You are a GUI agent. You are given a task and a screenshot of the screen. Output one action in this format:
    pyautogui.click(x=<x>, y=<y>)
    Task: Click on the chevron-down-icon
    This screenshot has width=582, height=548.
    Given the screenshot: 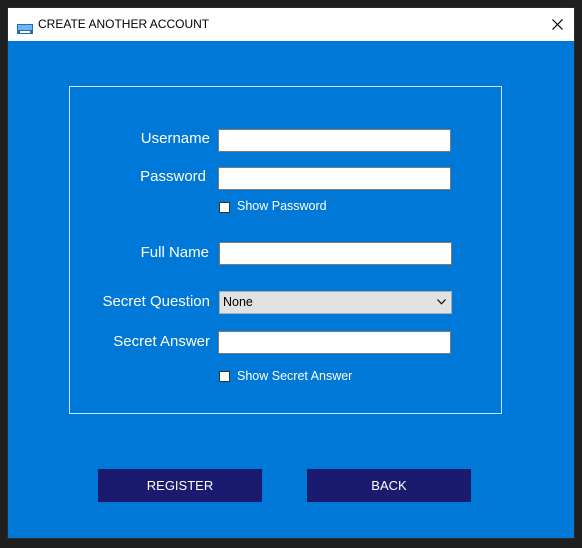 What is the action you would take?
    pyautogui.click(x=441, y=302)
    